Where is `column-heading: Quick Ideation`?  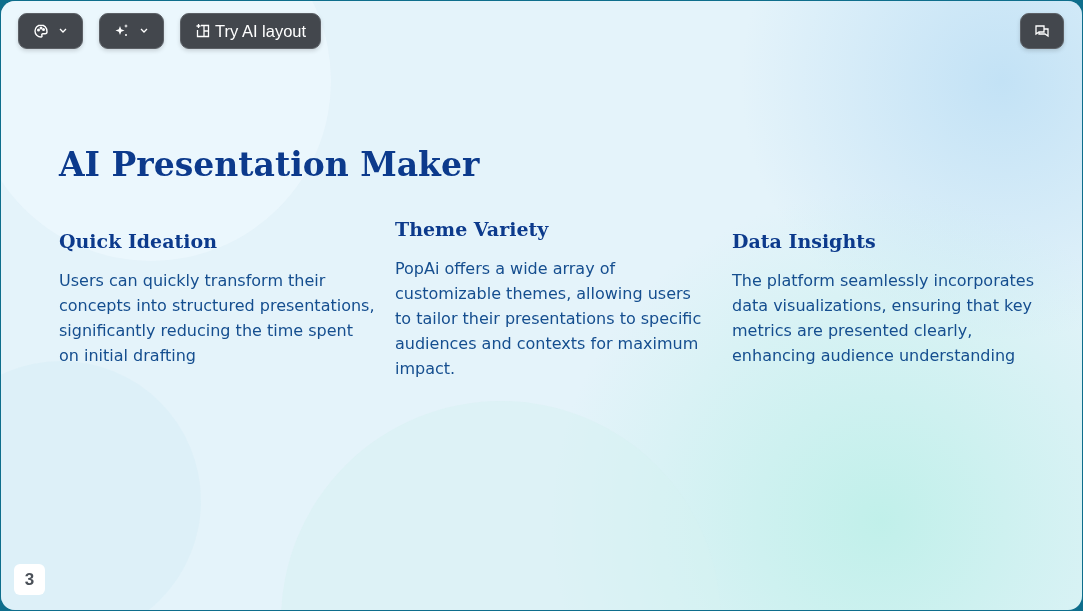 column-heading: Quick Ideation is located at coordinates (138, 241).